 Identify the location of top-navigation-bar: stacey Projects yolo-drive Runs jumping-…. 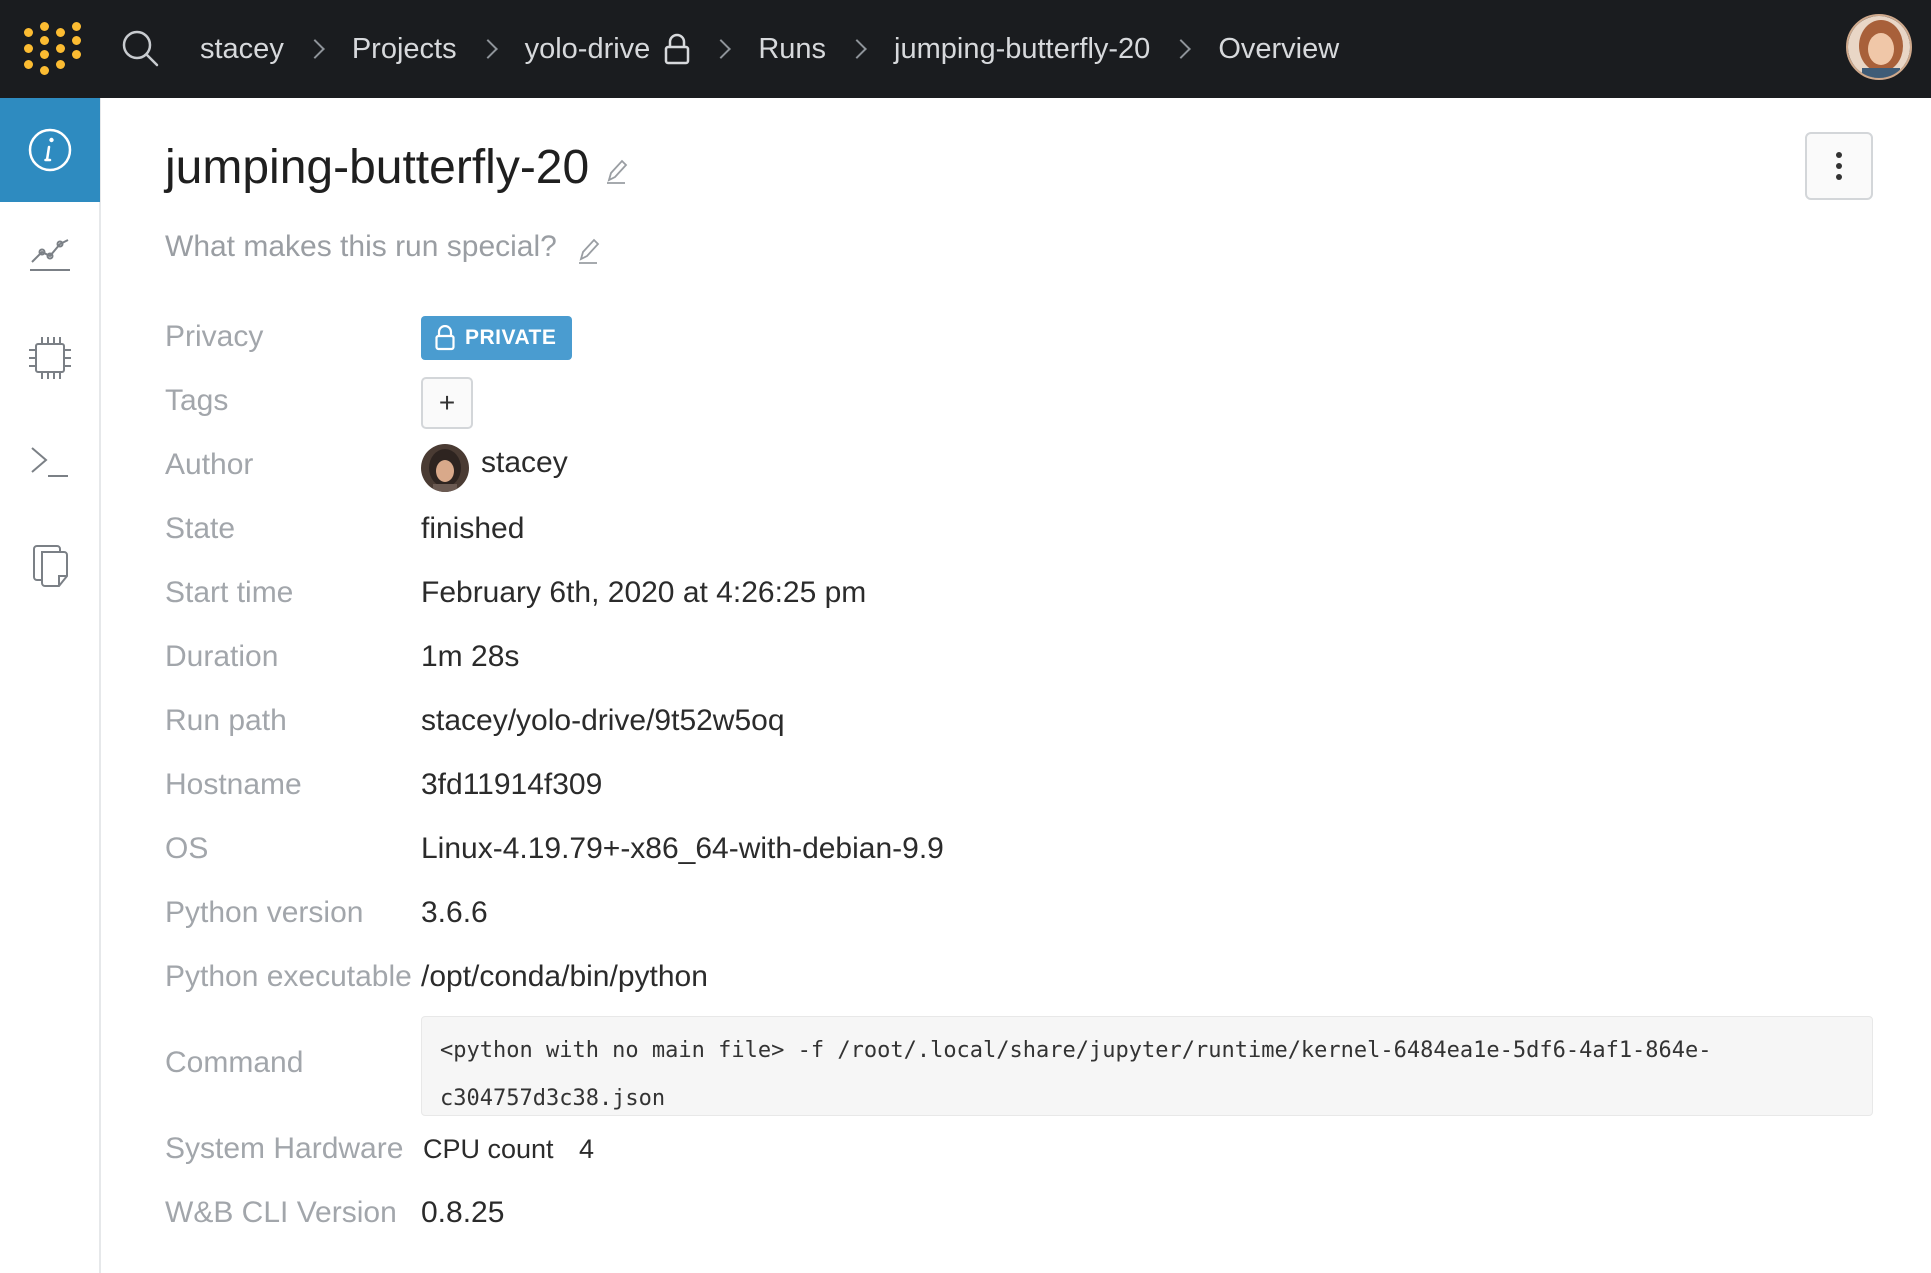
(965, 49).